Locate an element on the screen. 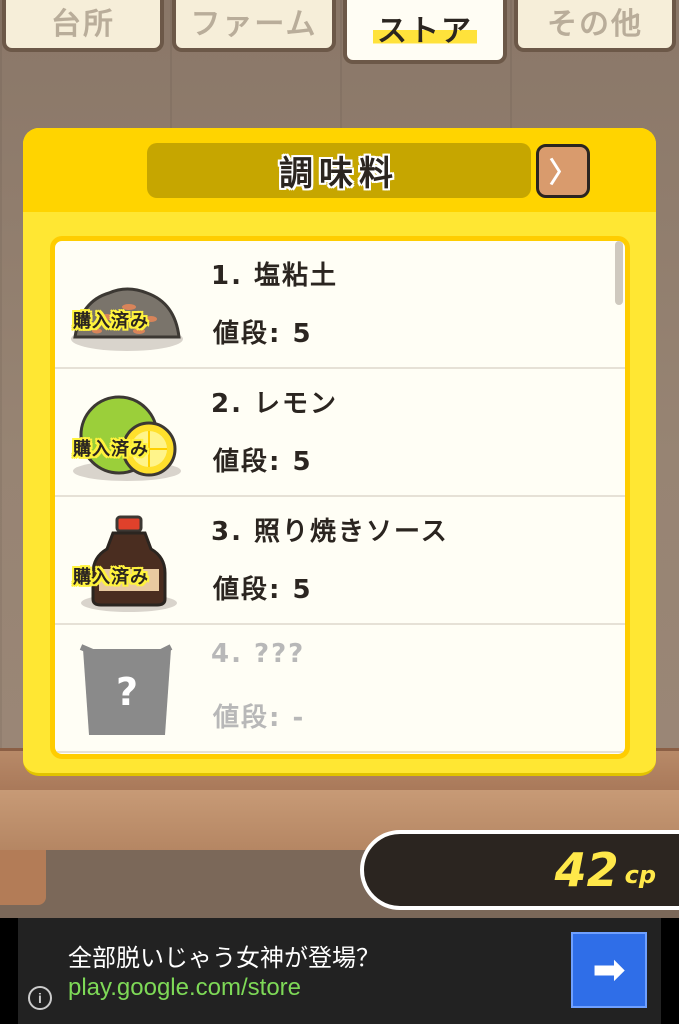 The width and height of the screenshot is (679, 1024). item-name: 4. ??? is located at coordinates (258, 654).